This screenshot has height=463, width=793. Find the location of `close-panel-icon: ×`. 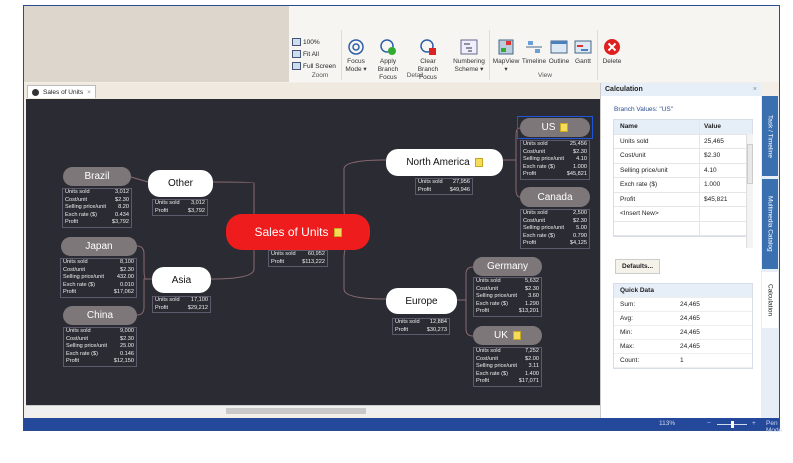

close-panel-icon: × is located at coordinates (755, 89).